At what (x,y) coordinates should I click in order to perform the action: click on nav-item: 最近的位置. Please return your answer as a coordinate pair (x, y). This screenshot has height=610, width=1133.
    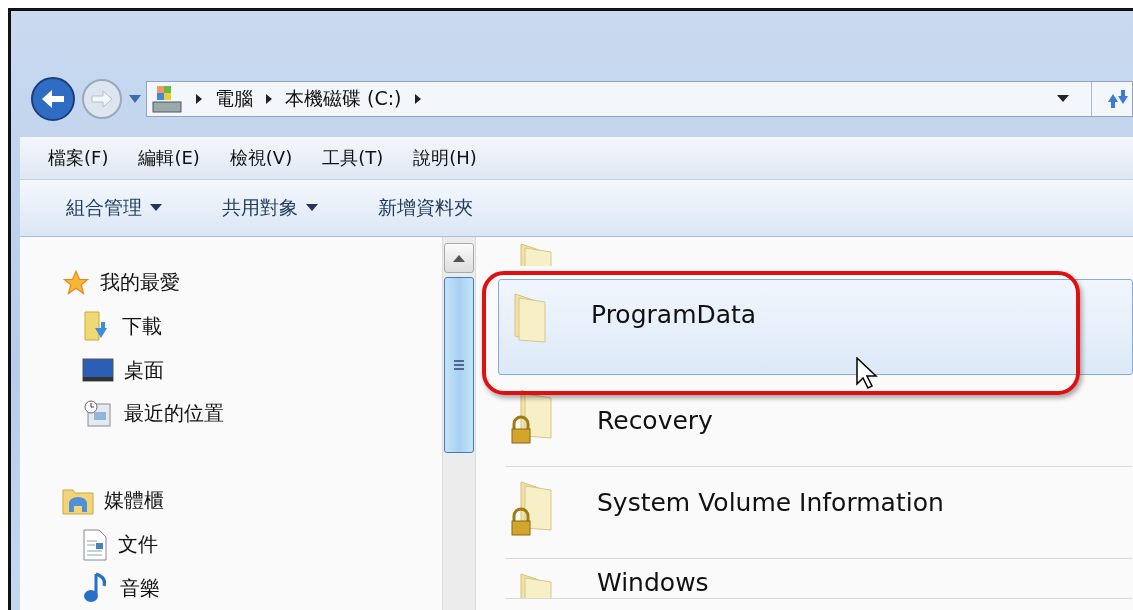
    Looking at the image, I should click on (174, 414).